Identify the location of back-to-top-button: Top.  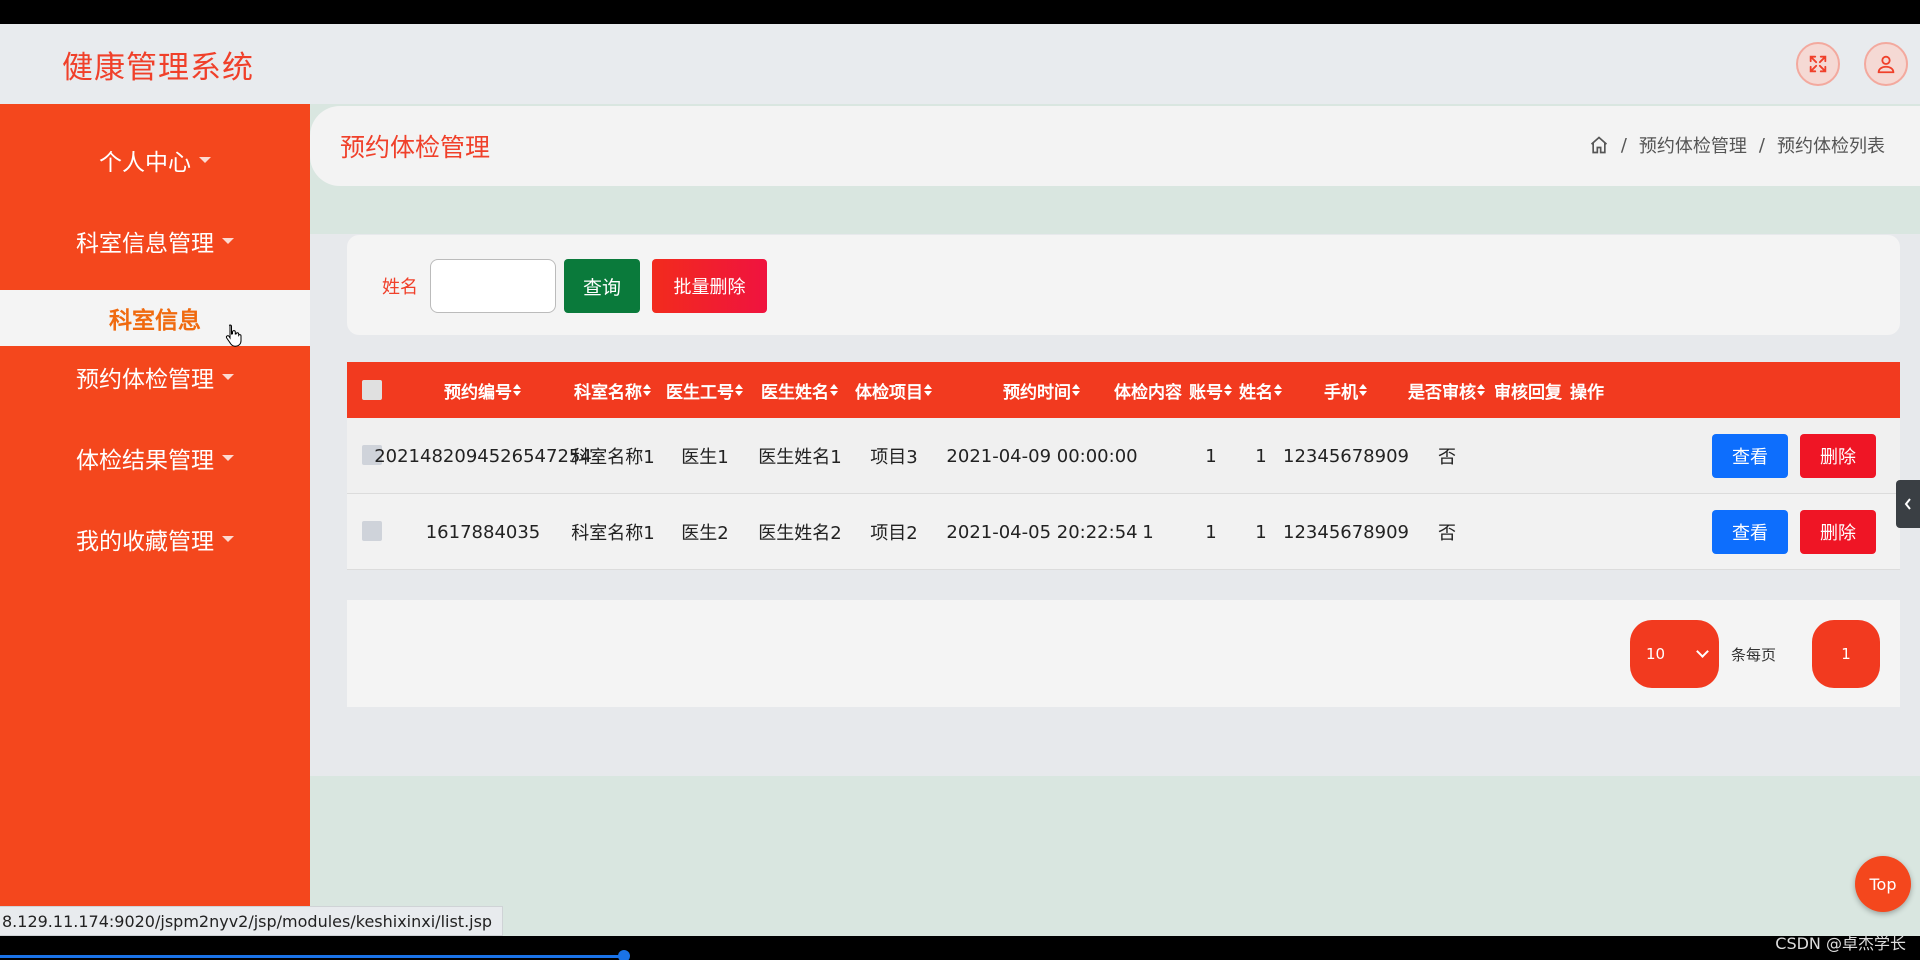
(1883, 884).